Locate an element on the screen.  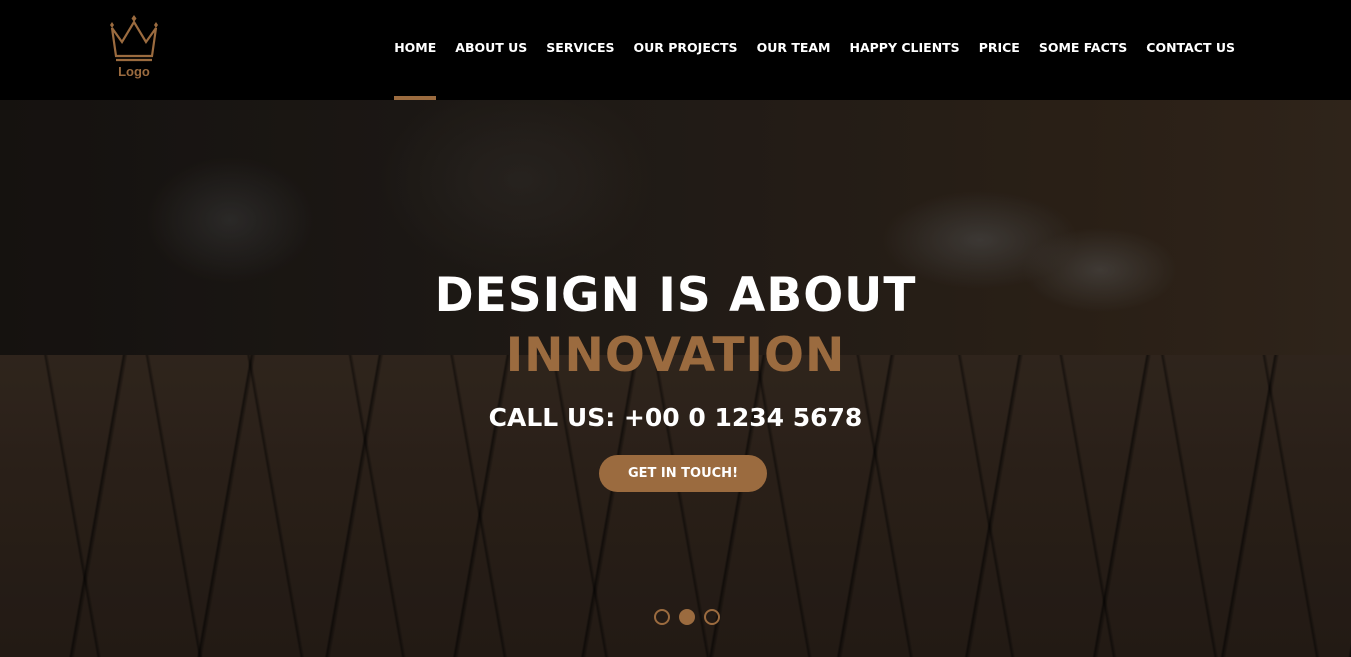
nav-item-happy-clients: HAPPY CLIENTS is located at coordinates (905, 50).